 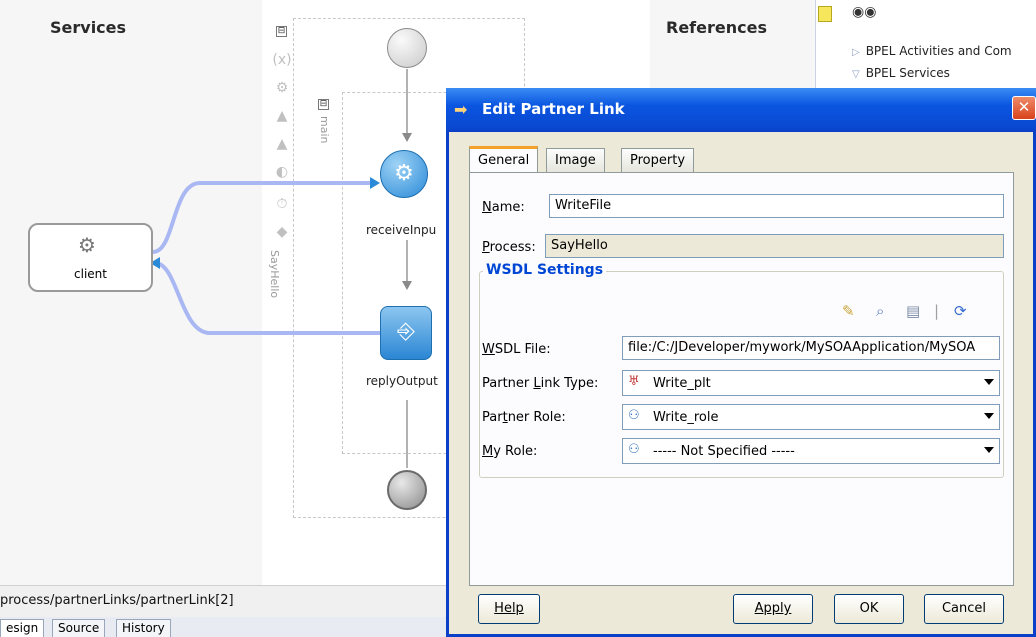 What do you see at coordinates (401, 230) in the screenshot?
I see `receive-activity-label: receiveInpu` at bounding box center [401, 230].